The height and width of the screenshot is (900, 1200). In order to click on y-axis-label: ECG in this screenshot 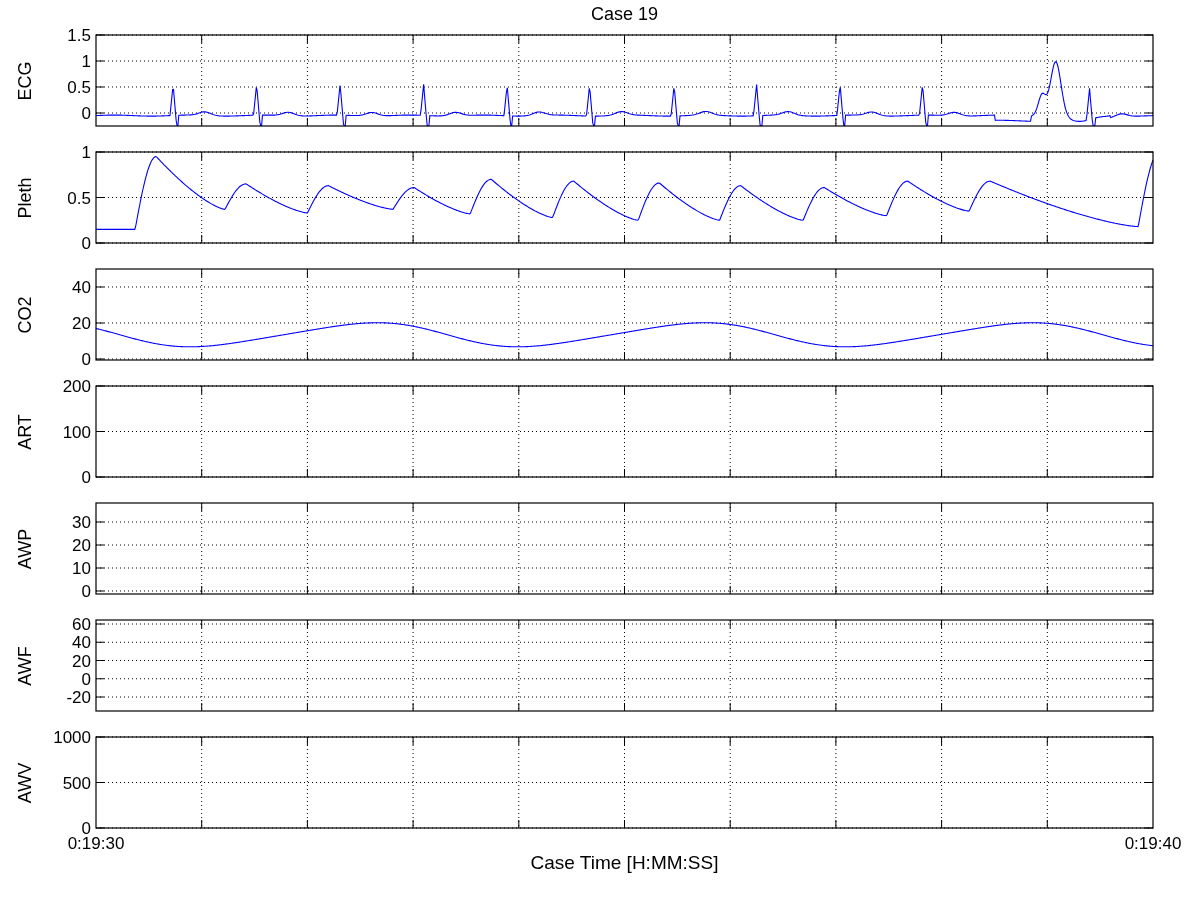, I will do `click(25, 80)`.